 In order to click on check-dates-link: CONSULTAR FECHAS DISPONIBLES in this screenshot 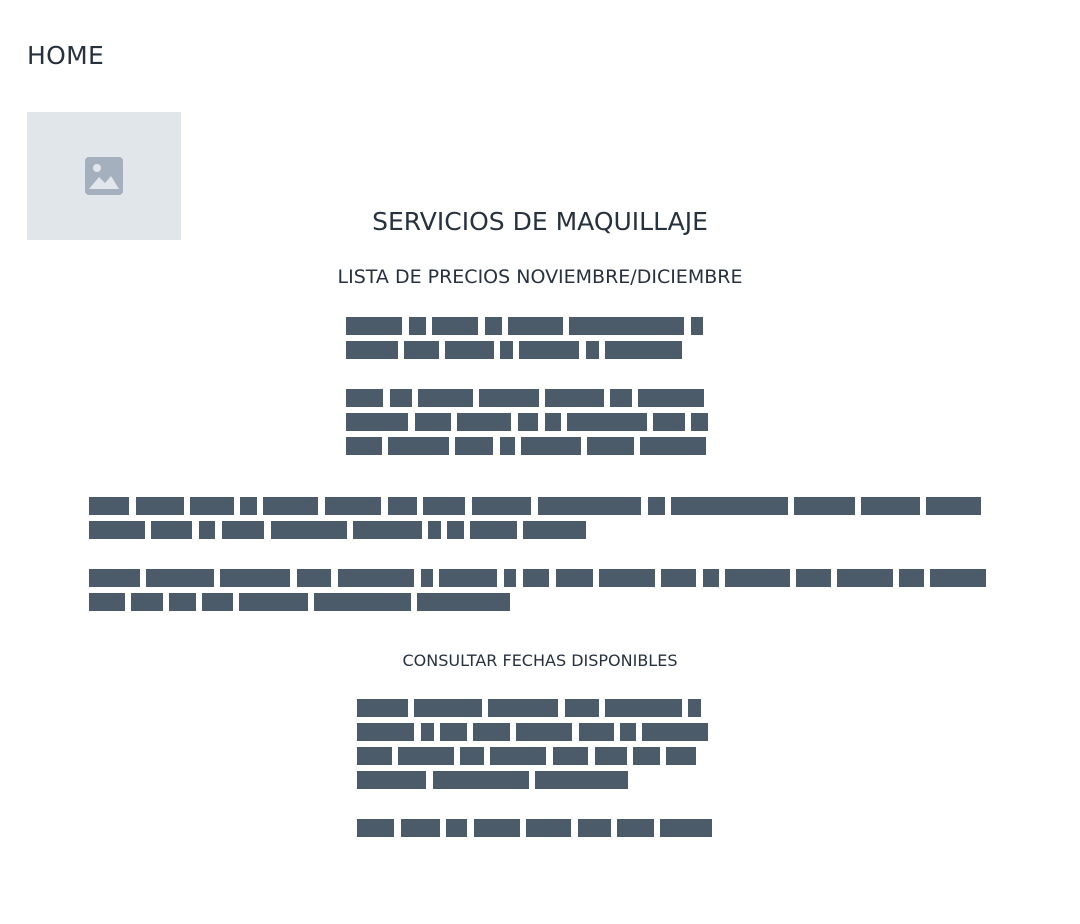, I will do `click(540, 661)`.